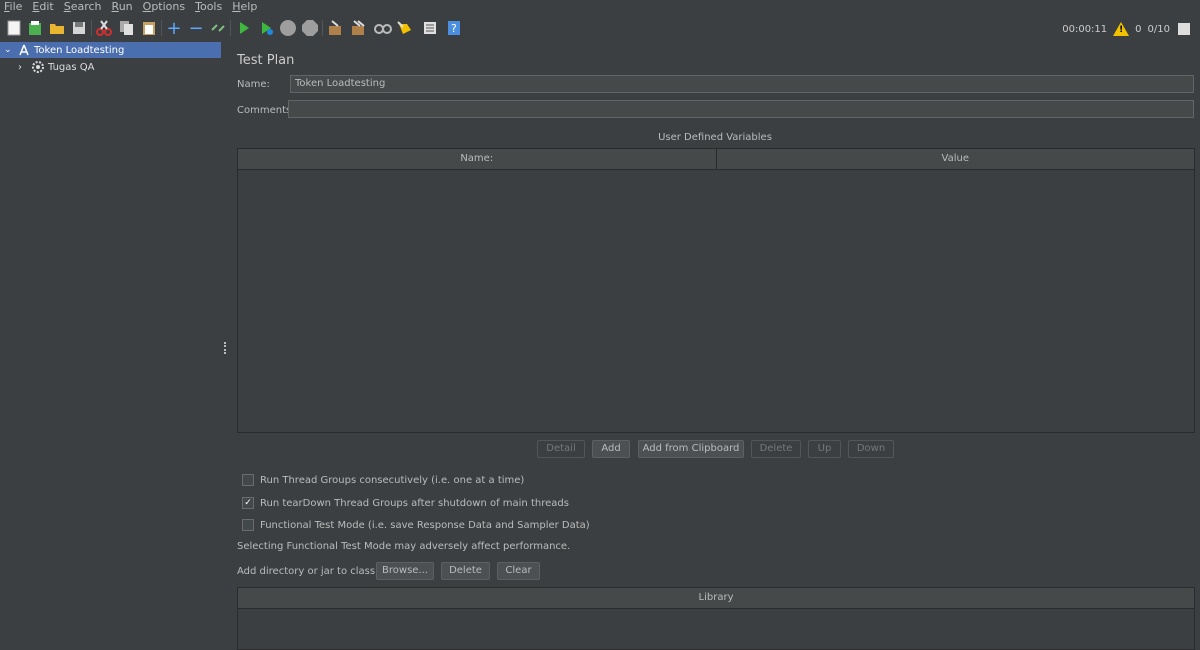 The width and height of the screenshot is (1200, 650). I want to click on splitter-grip-icon, so click(226, 348).